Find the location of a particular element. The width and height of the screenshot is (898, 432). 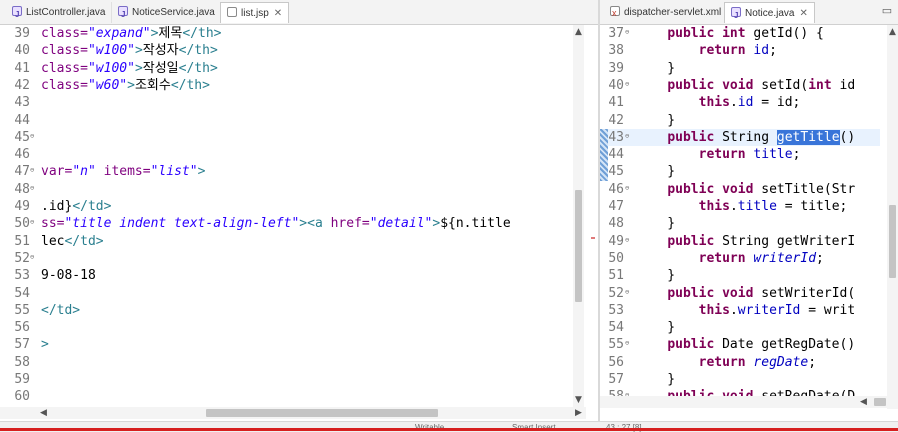

right-vertical-scrollbar: ▲ is located at coordinates (892, 217).